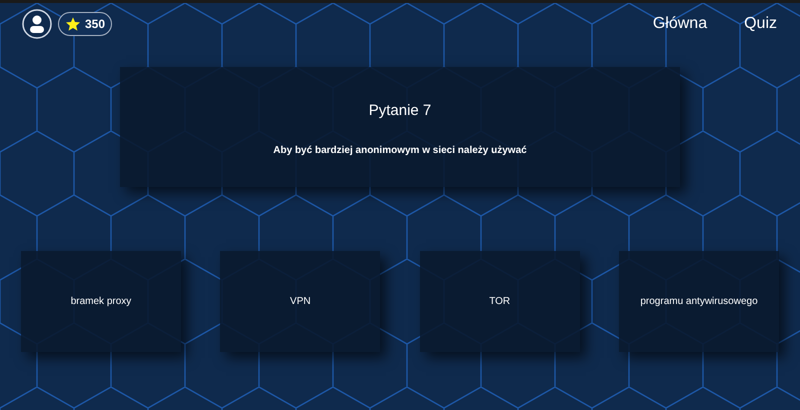 The height and width of the screenshot is (410, 800). Describe the element at coordinates (400, 151) in the screenshot. I see `question-text: Aby być bardziej anonimowym w sieci należy używać` at that location.